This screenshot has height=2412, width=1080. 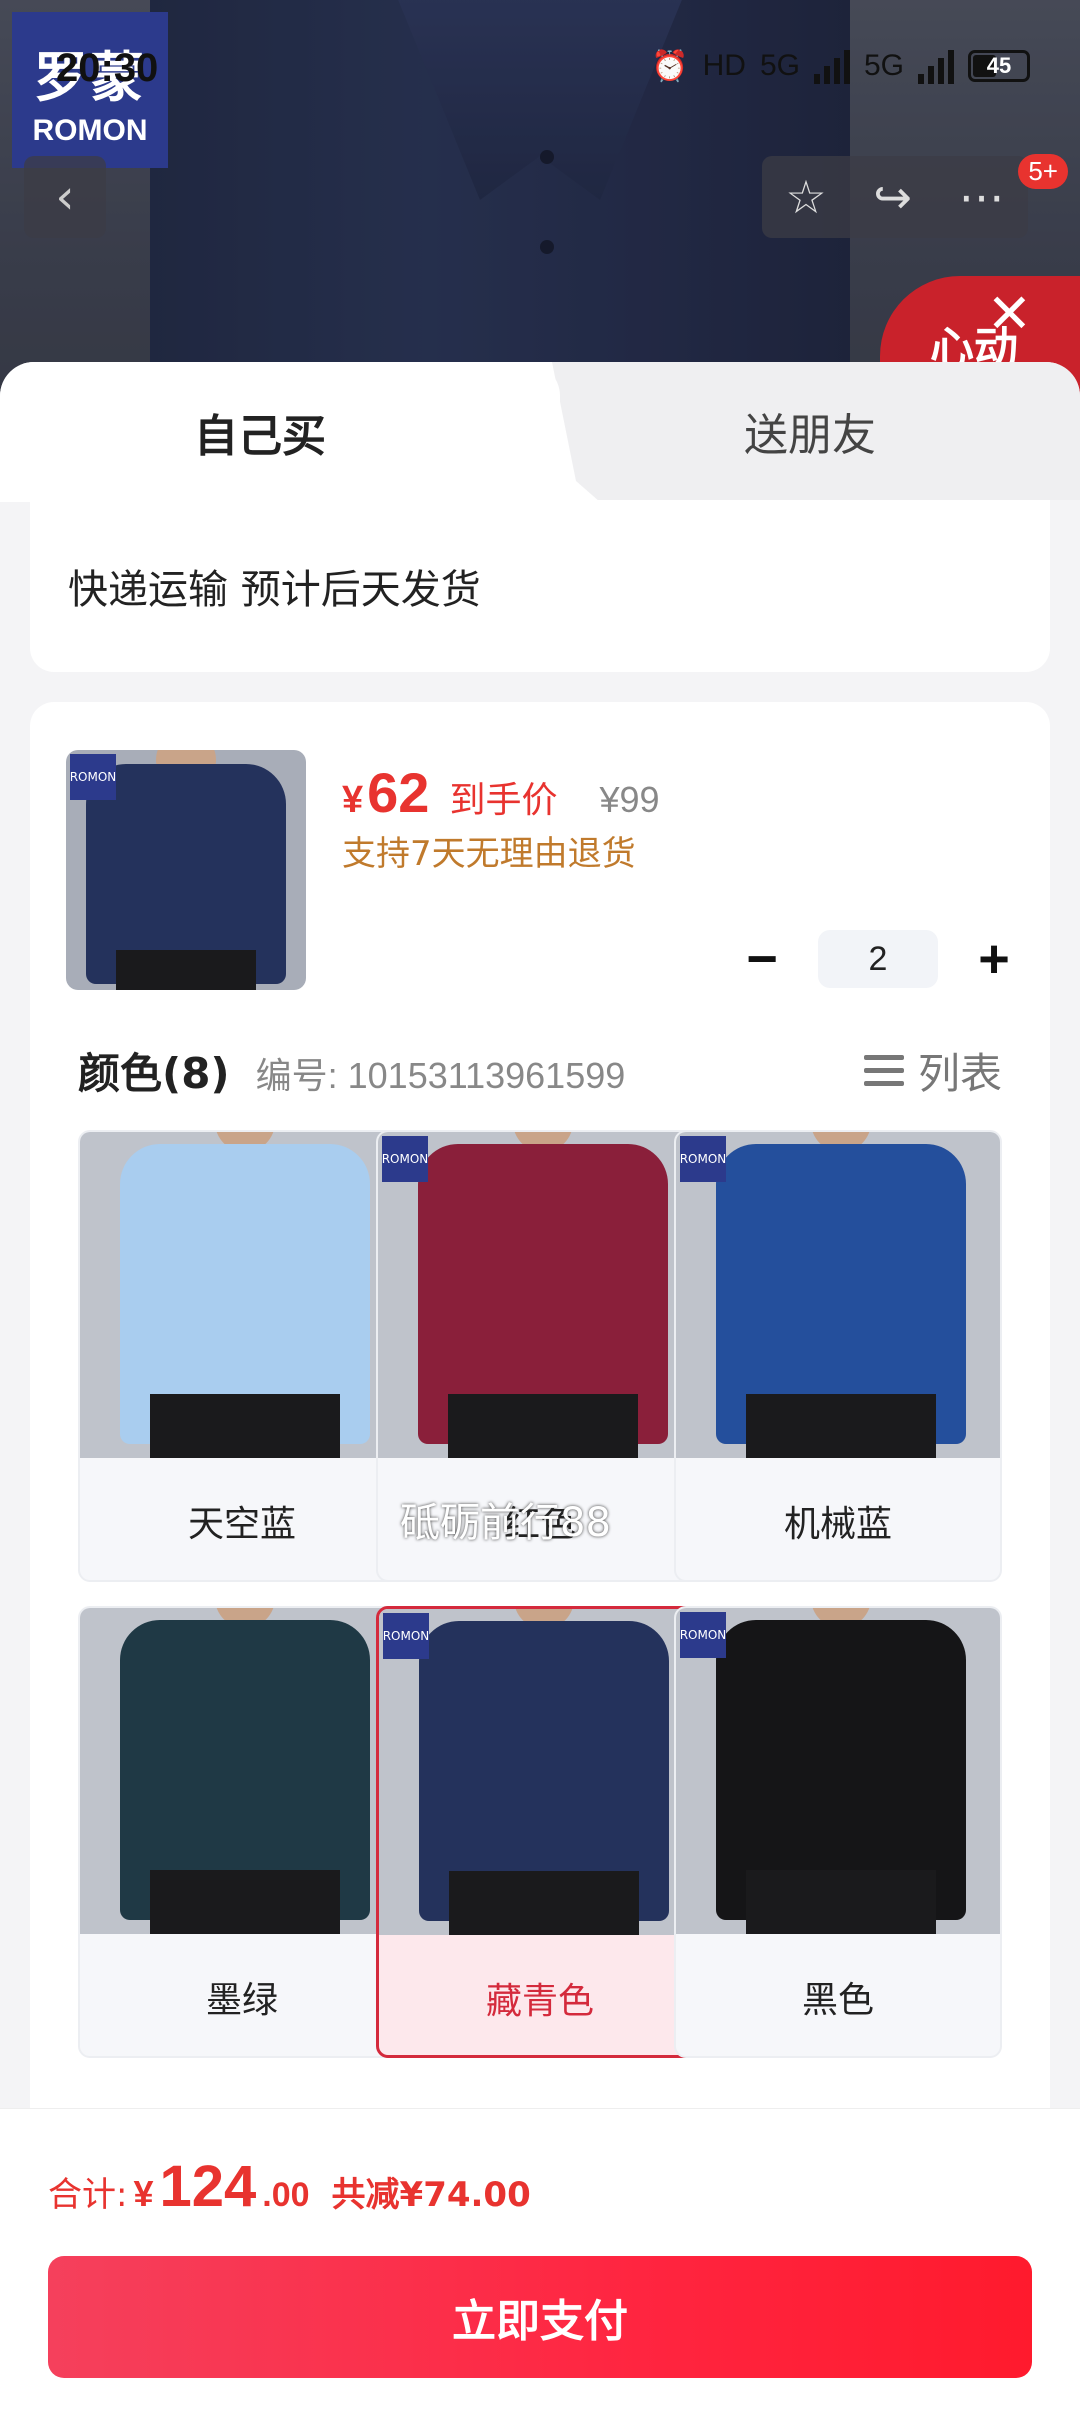 I want to click on swatch-label: 黑色, so click(x=837, y=2000).